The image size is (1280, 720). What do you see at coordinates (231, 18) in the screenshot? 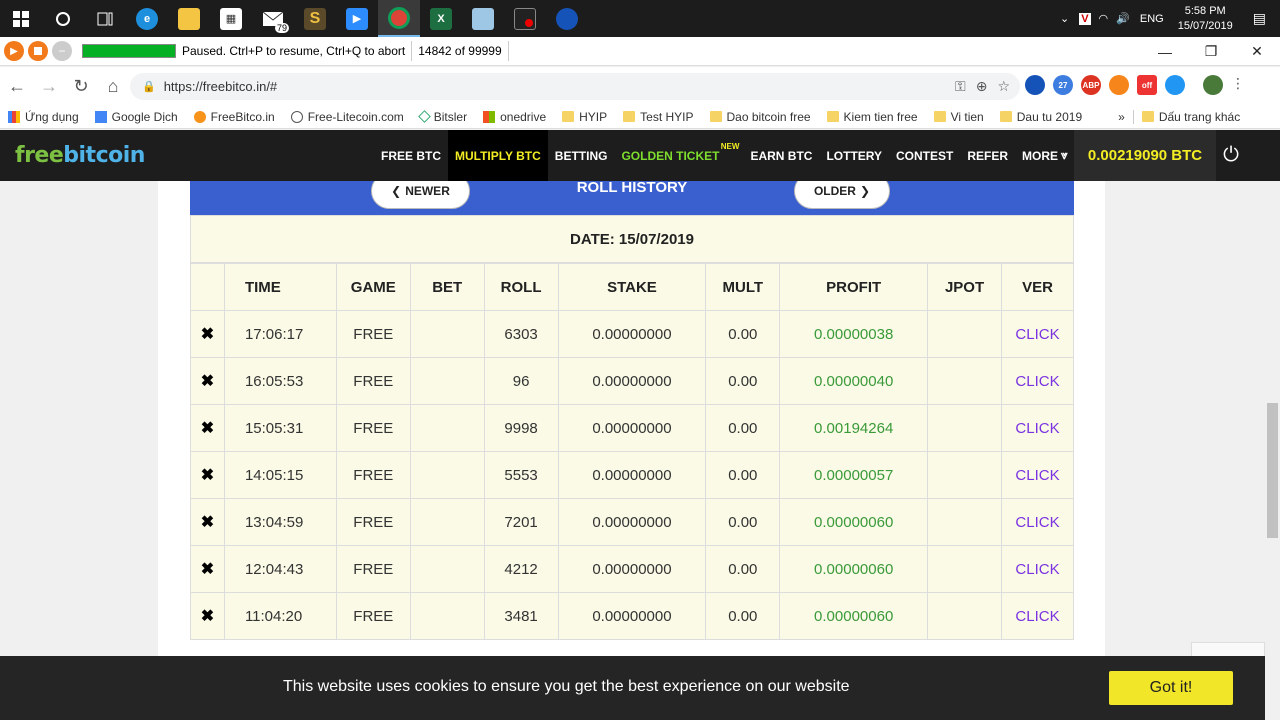
I see `store-icon: ▦` at bounding box center [231, 18].